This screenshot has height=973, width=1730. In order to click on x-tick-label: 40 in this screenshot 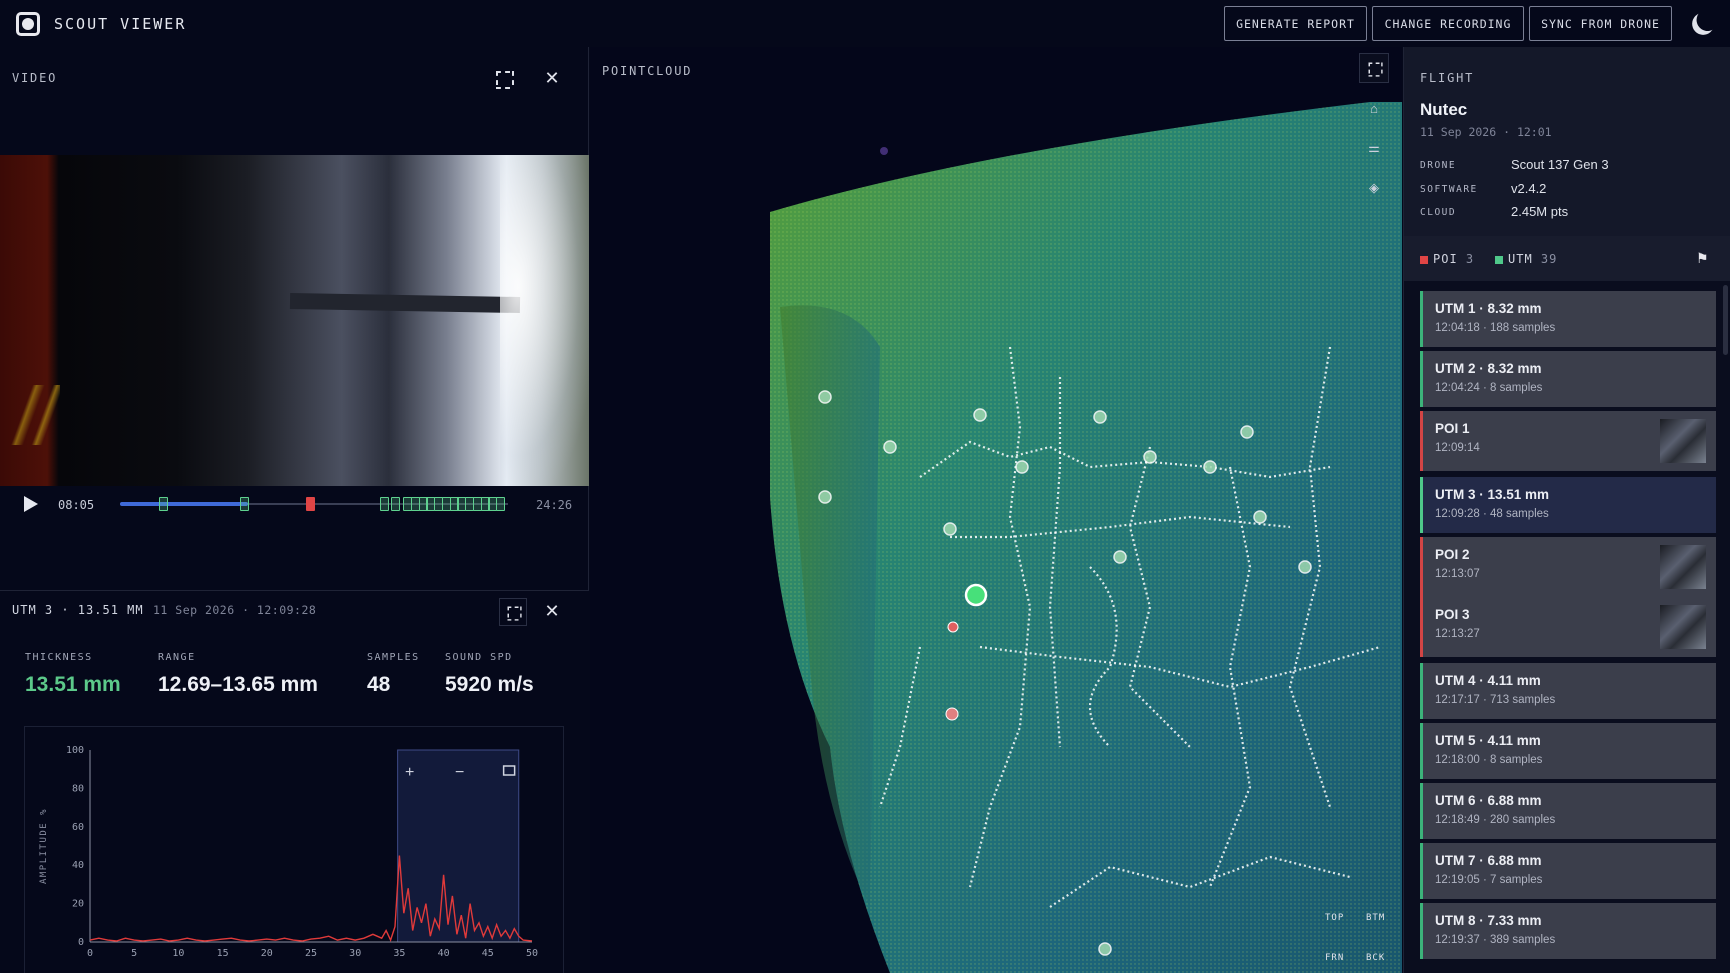, I will do `click(444, 953)`.